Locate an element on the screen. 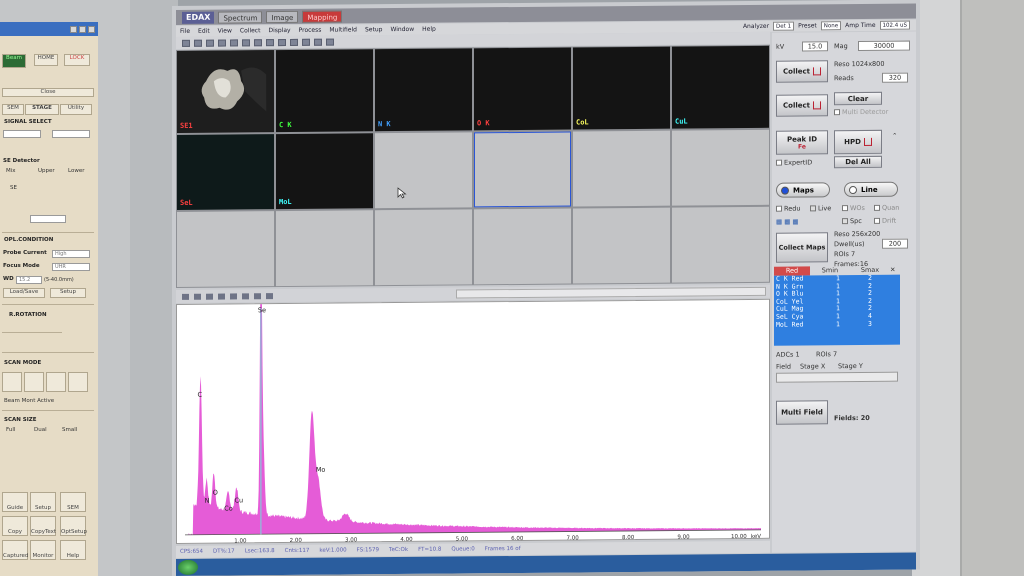 The image size is (1024, 576). wos-checkbox: WOs is located at coordinates (853, 208).